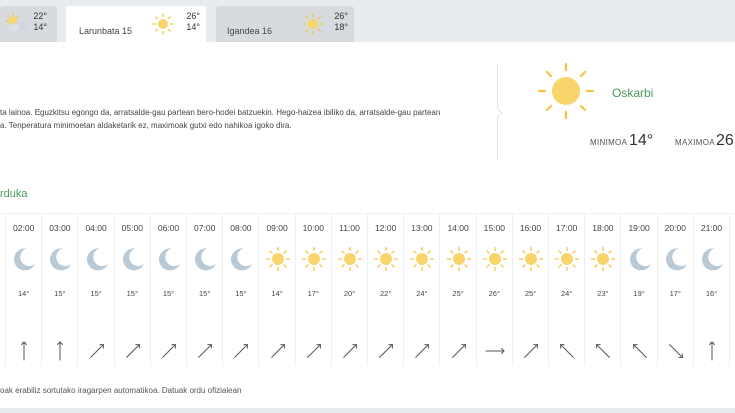 The height and width of the screenshot is (413, 735). Describe the element at coordinates (458, 228) in the screenshot. I see `hour-time: 14:00` at that location.